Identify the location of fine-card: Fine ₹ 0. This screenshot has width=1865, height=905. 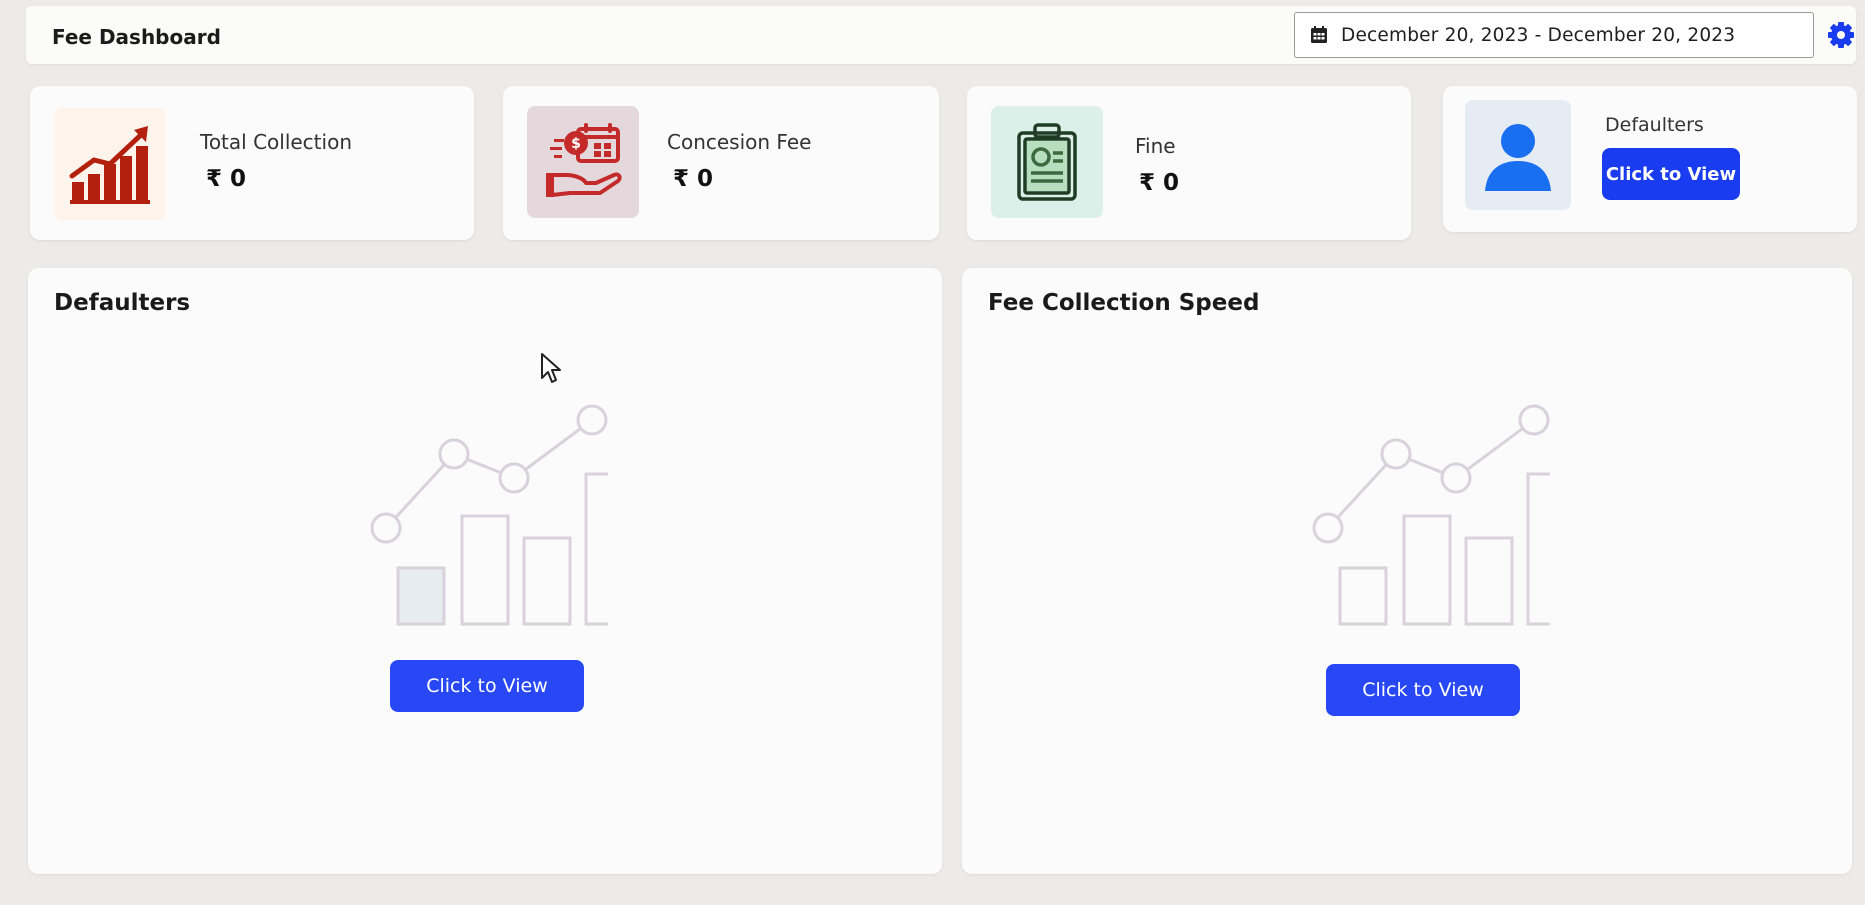
(1189, 163).